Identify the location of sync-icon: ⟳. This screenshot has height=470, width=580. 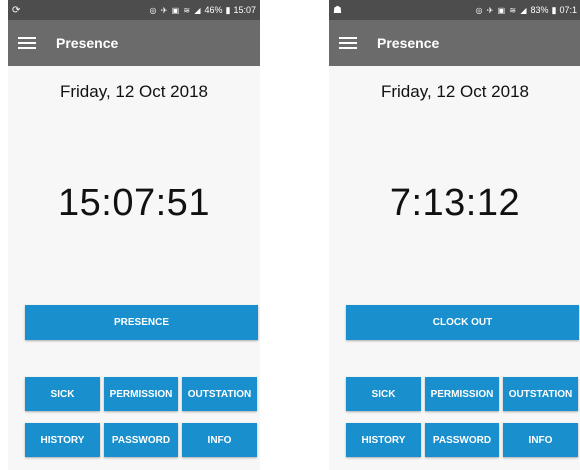
(16, 10).